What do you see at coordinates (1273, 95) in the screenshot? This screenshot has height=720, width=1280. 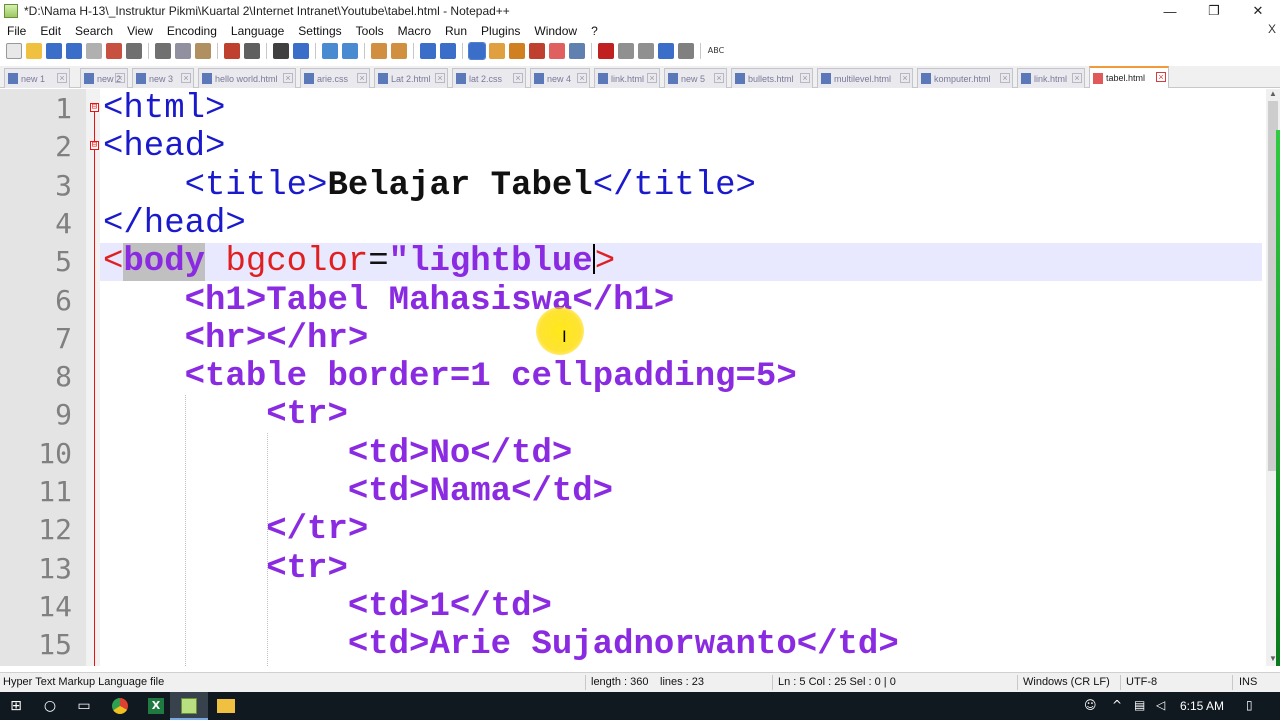 I see `scroll-up-arrow-icon: ▲` at bounding box center [1273, 95].